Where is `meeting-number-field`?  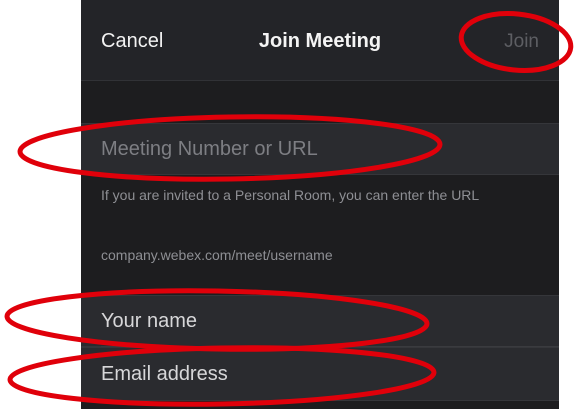
meeting-number-field is located at coordinates (320, 149).